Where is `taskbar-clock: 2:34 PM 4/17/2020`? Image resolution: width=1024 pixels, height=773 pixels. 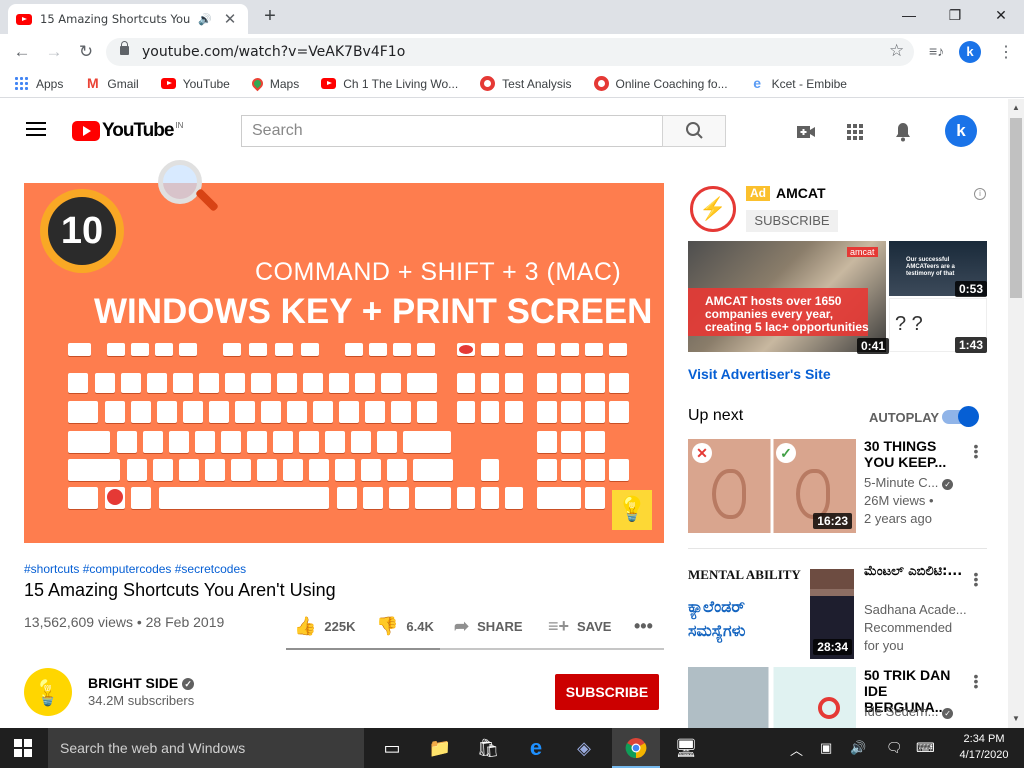
taskbar-clock: 2:34 PM 4/17/2020 is located at coordinates (984, 747).